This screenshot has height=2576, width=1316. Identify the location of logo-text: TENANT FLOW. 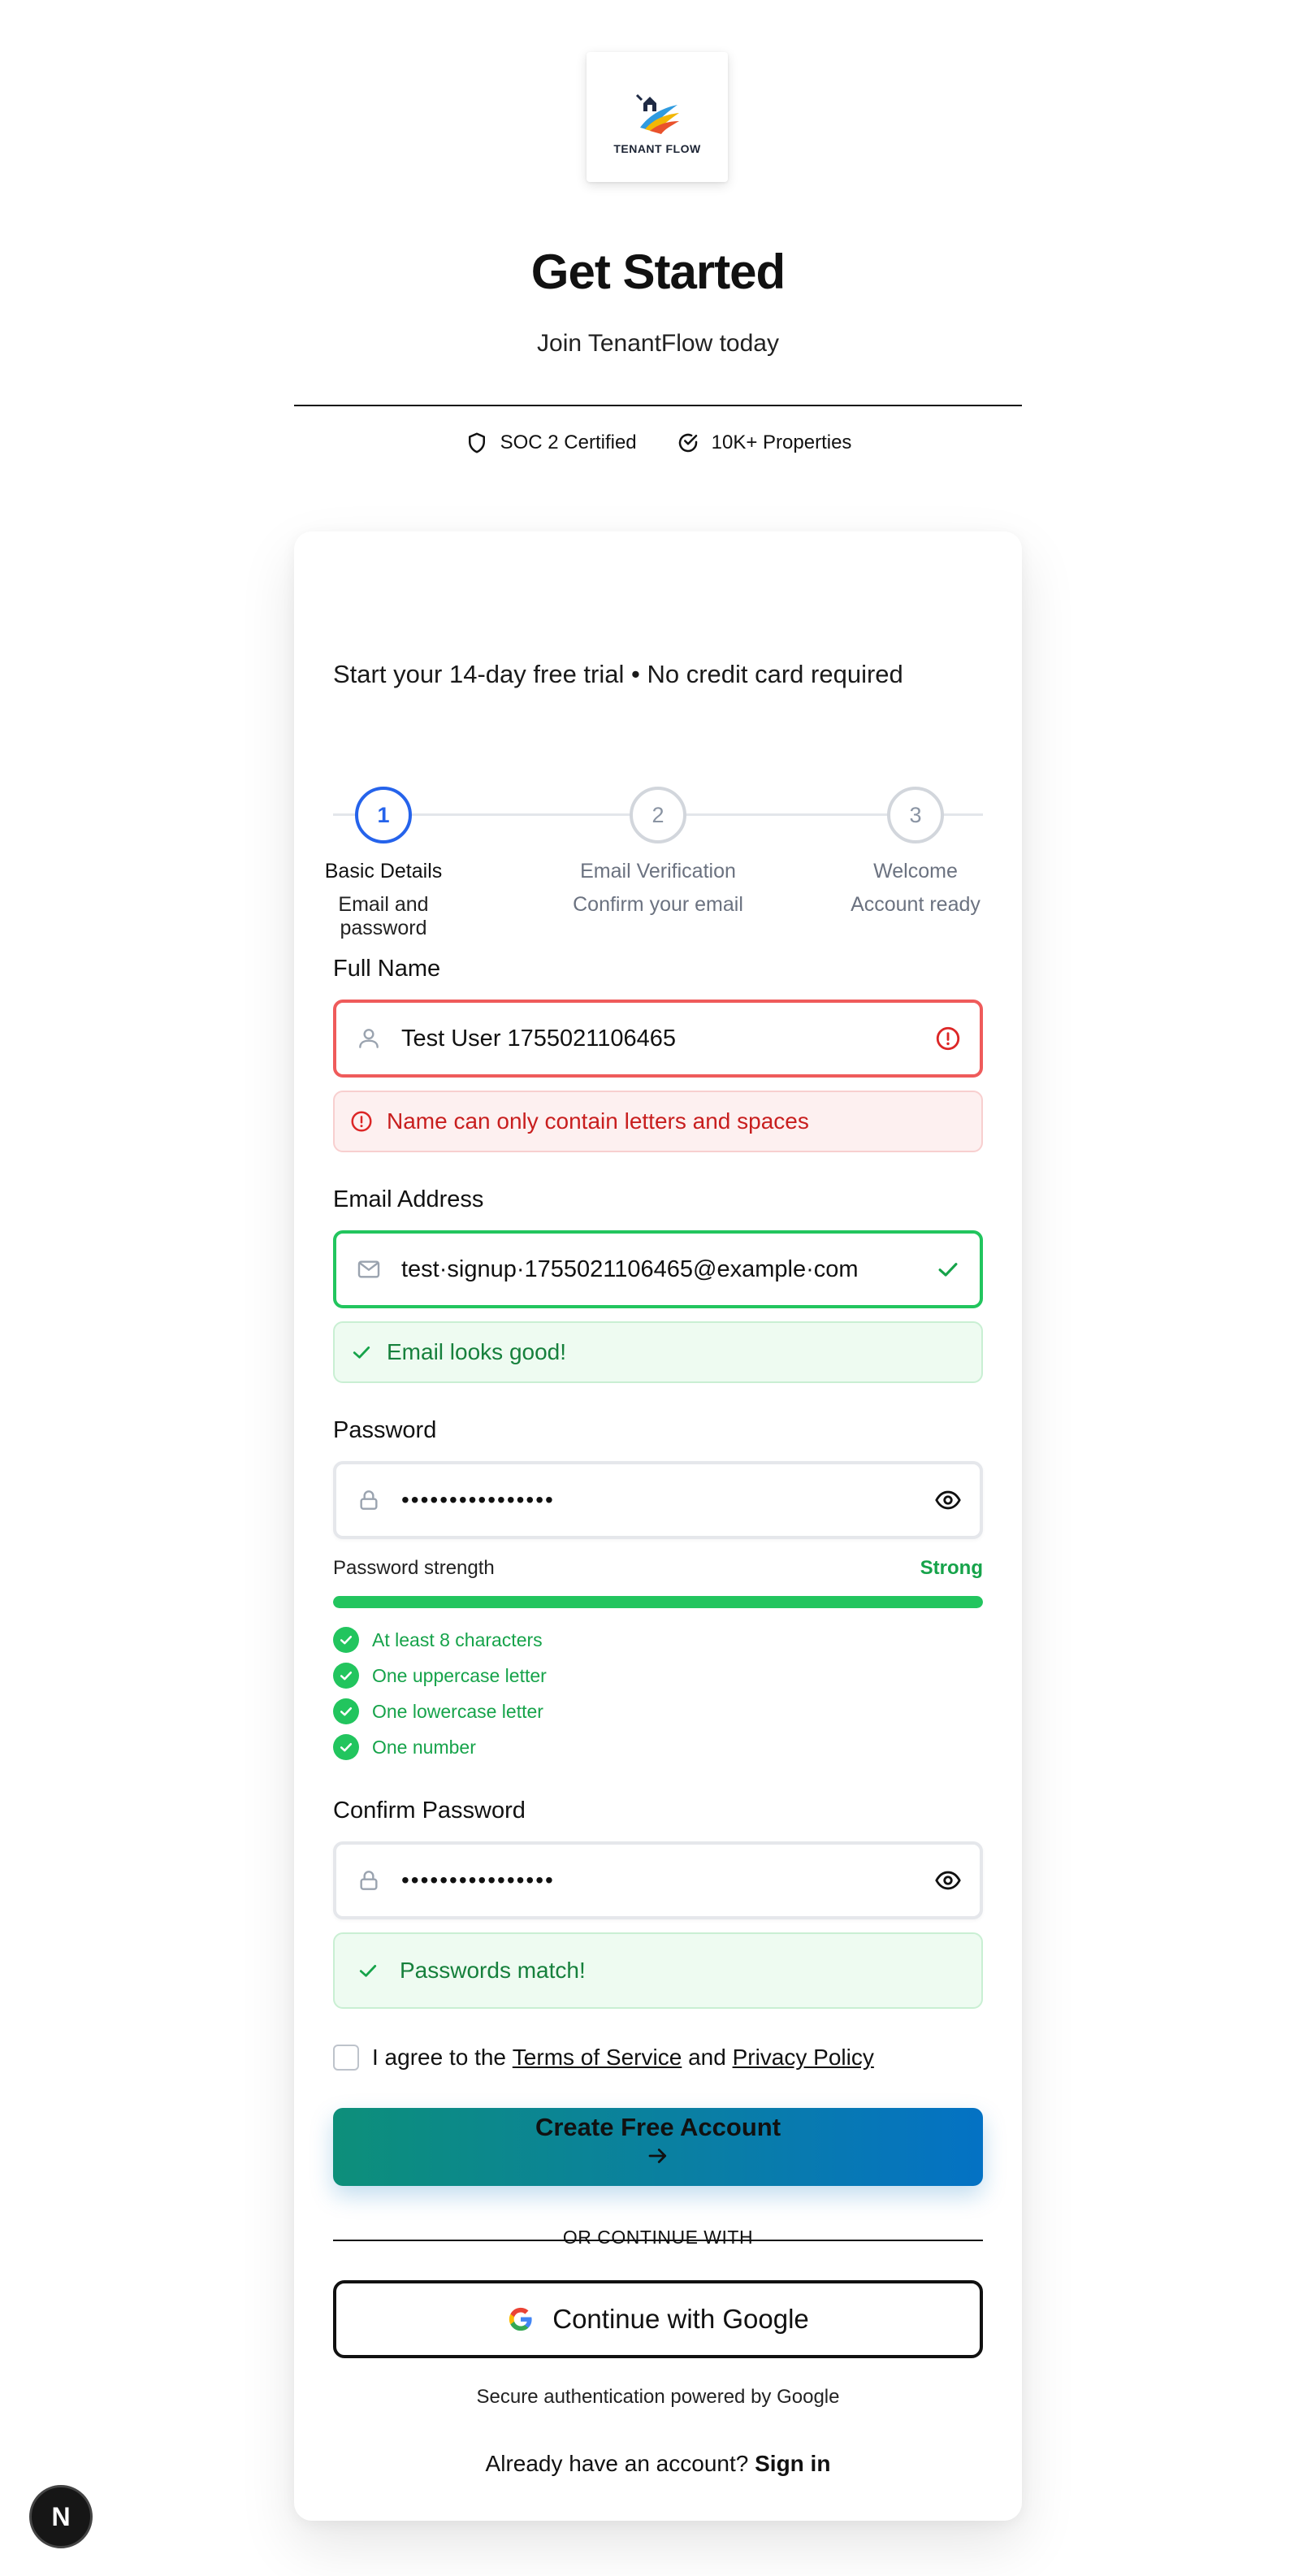
(657, 148).